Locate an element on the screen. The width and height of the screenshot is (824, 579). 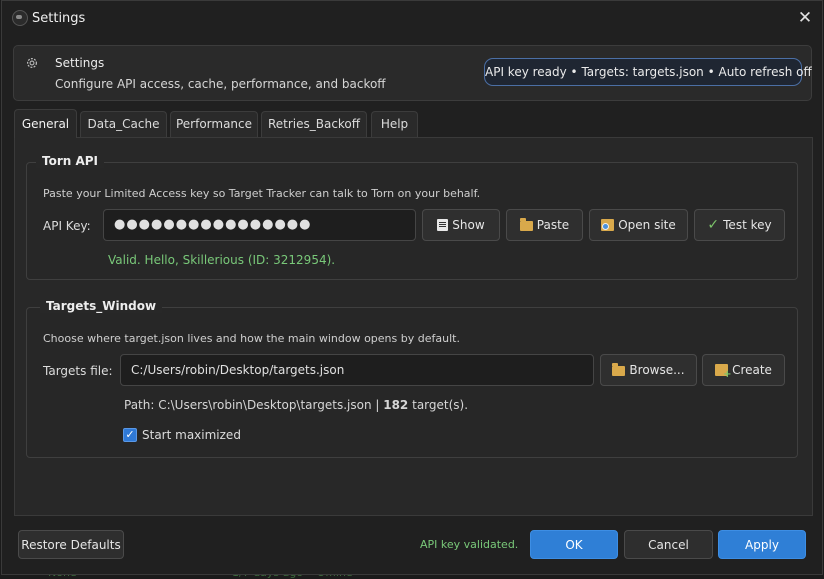
target-count: 182 is located at coordinates (396, 405).